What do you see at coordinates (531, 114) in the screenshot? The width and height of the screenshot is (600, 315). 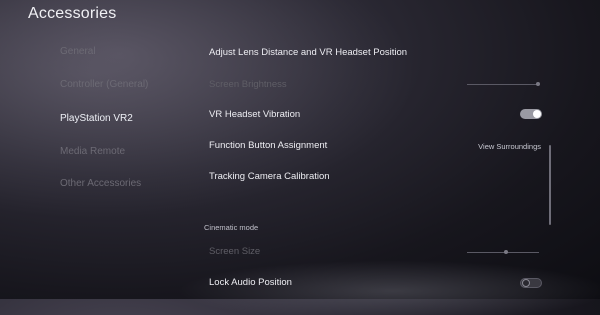 I see `vr-headset-vibration-toggle` at bounding box center [531, 114].